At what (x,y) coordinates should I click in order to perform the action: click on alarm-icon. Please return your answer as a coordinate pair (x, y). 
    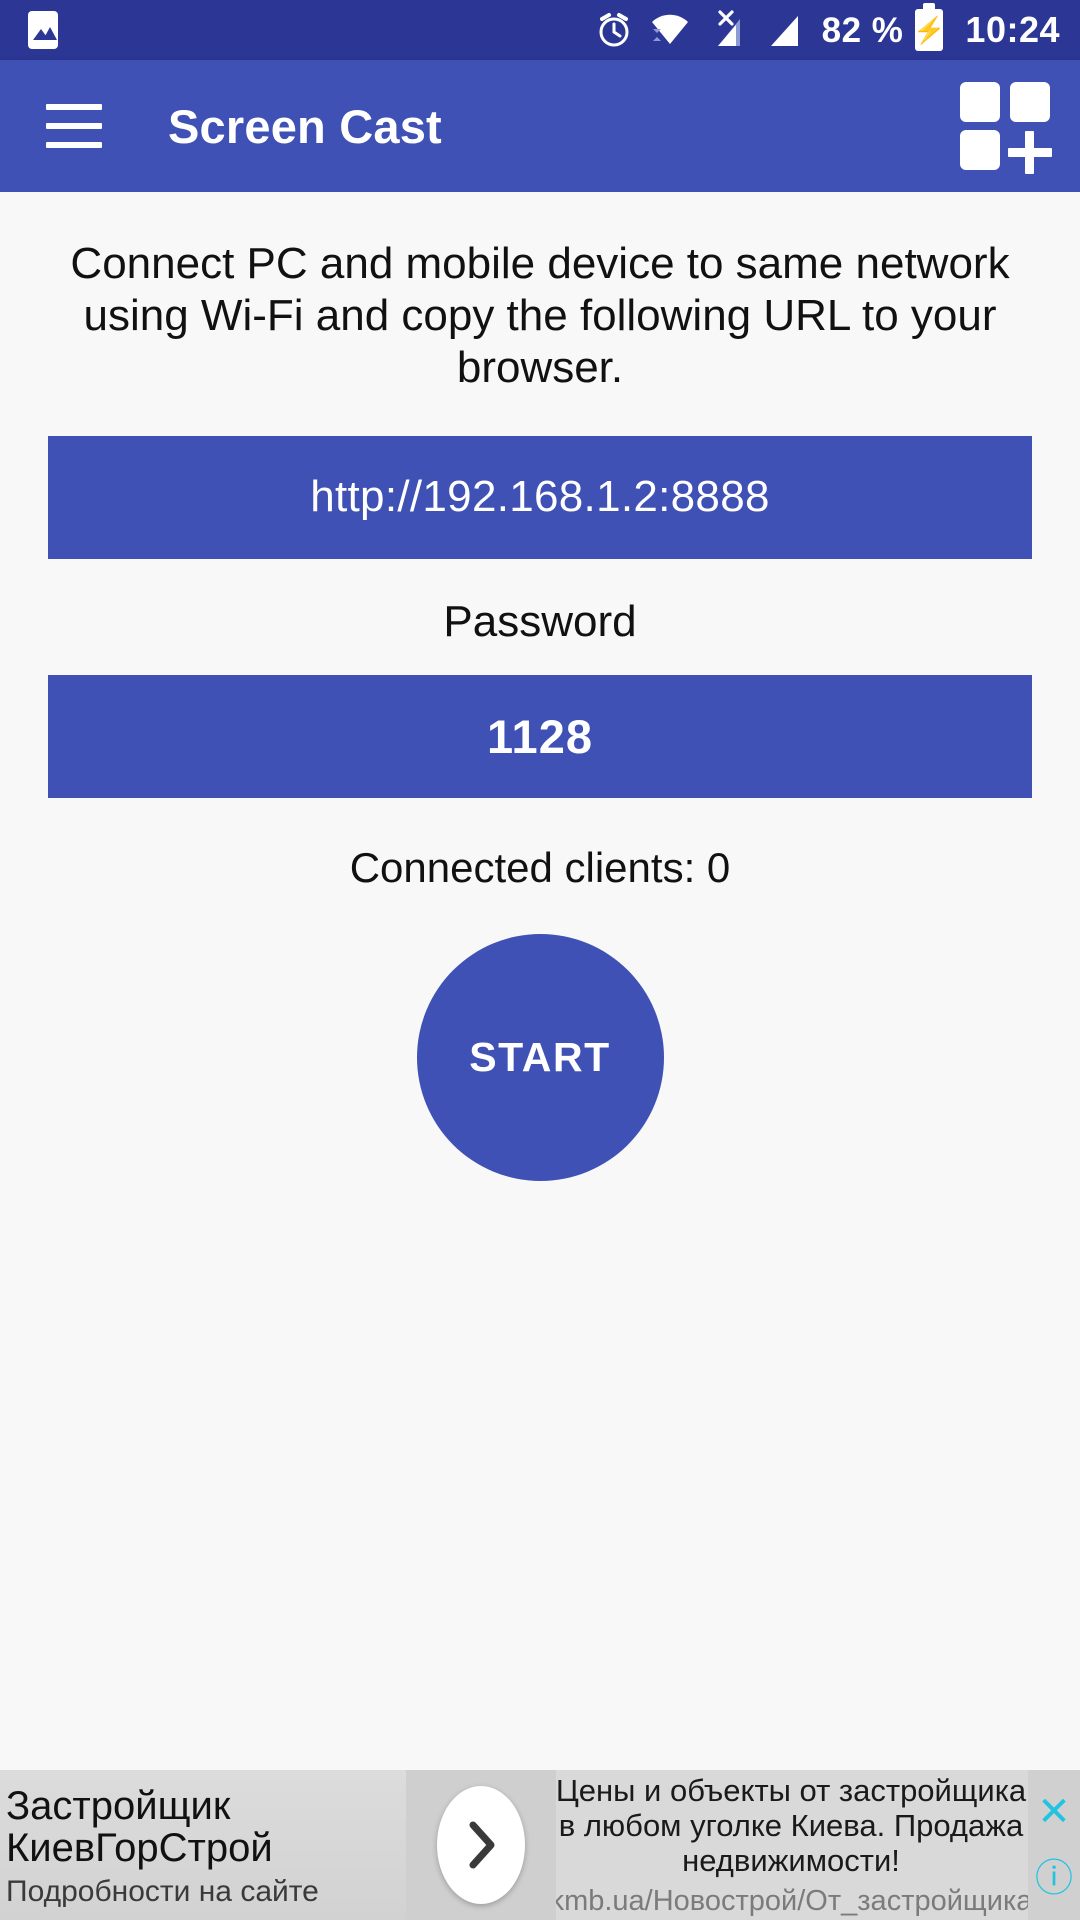
    Looking at the image, I should click on (614, 30).